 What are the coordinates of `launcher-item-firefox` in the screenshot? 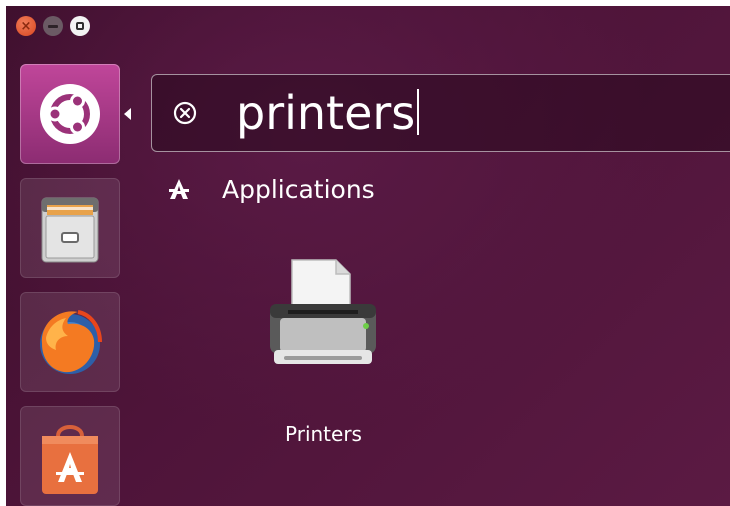 It's located at (70, 342).